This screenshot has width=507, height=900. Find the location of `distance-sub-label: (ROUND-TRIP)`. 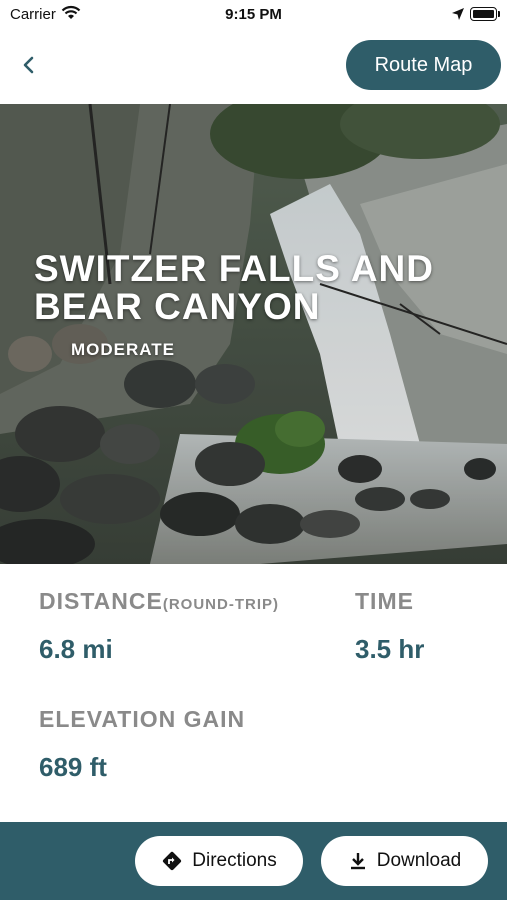

distance-sub-label: (ROUND-TRIP) is located at coordinates (221, 604).